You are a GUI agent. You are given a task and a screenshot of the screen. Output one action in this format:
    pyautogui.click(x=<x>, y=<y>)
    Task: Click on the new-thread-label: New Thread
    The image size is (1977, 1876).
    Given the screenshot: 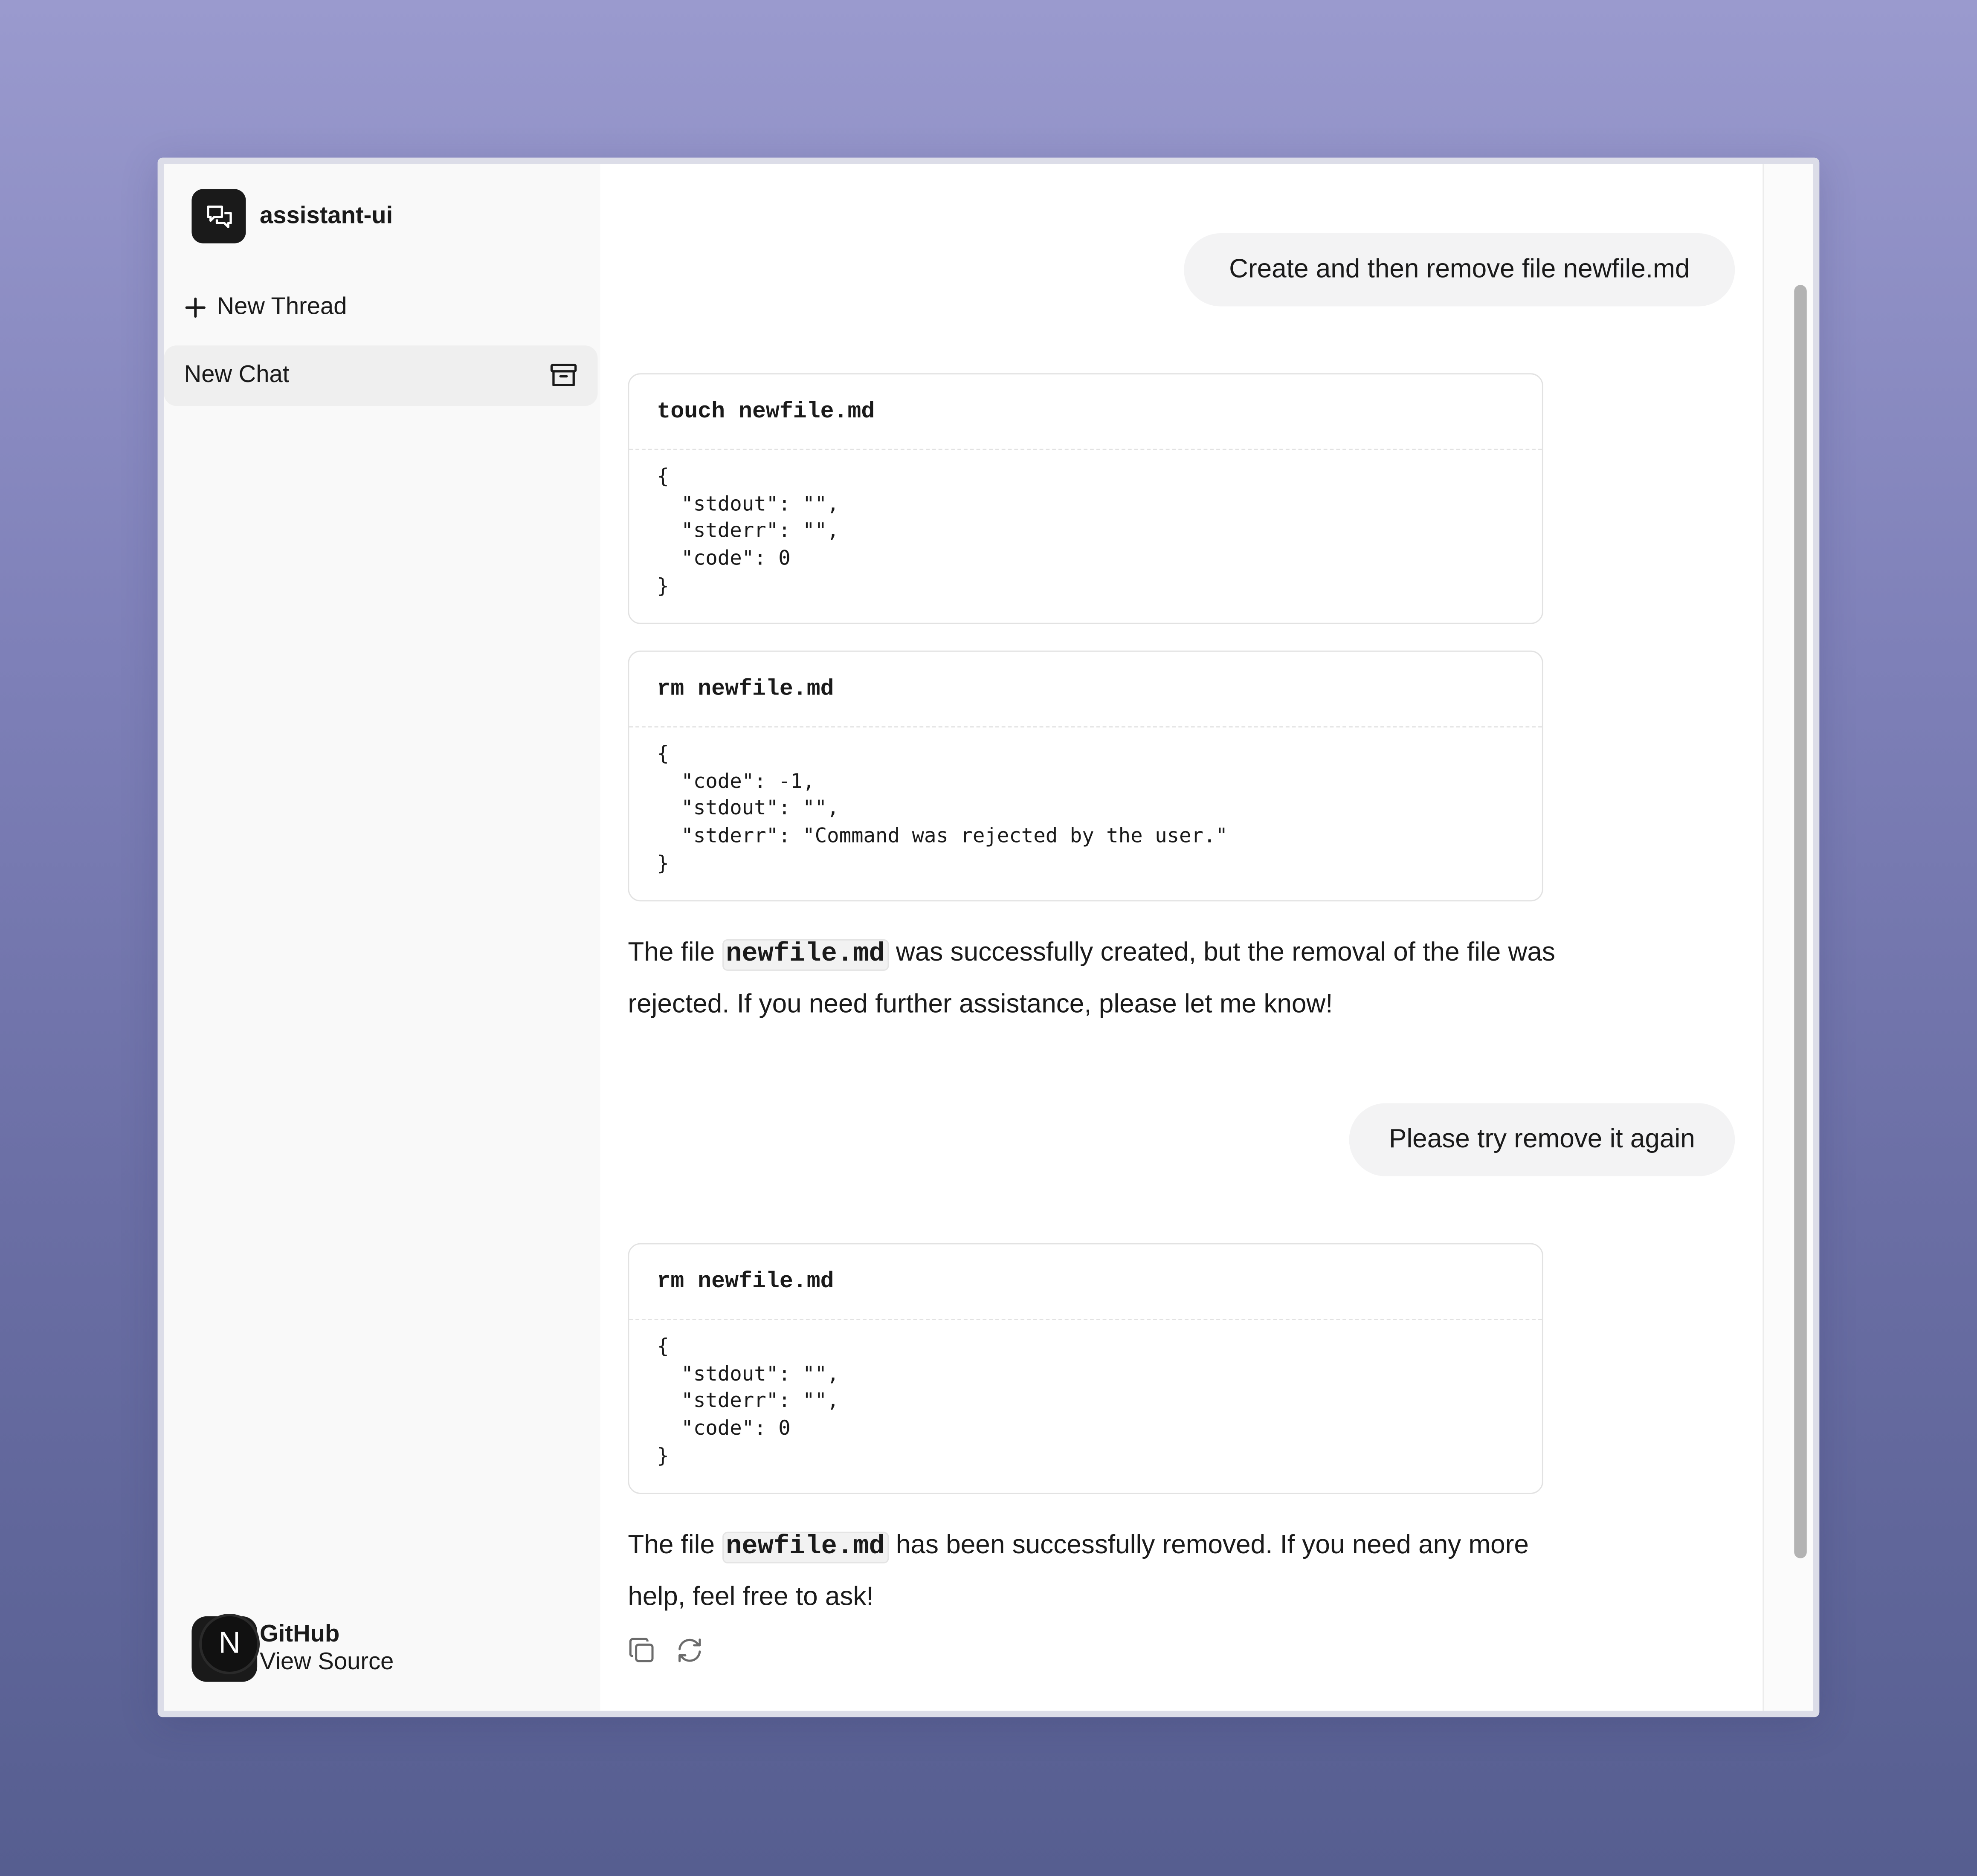 What is the action you would take?
    pyautogui.click(x=282, y=307)
    